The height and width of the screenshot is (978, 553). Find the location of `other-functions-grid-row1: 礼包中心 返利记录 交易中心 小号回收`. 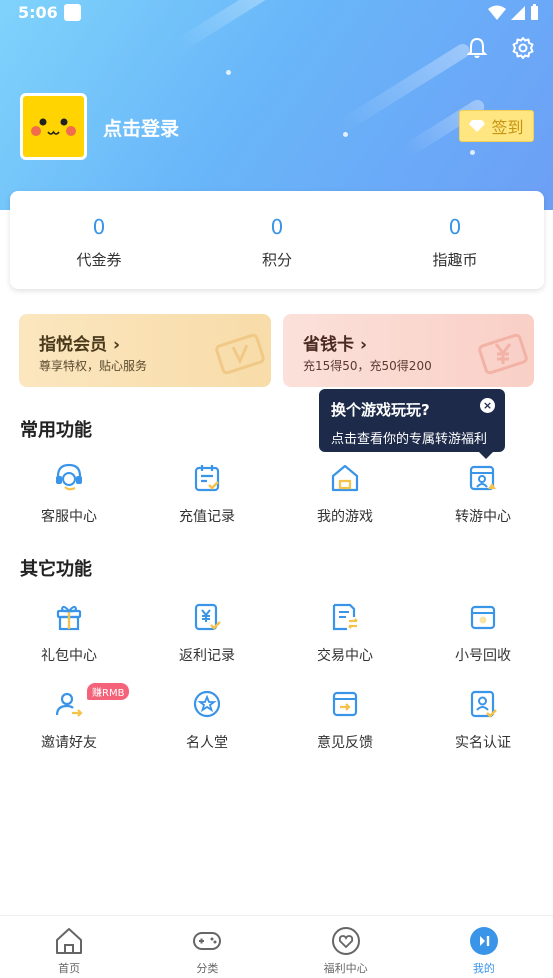

other-functions-grid-row1: 礼包中心 返利记录 交易中心 小号回收 is located at coordinates (276, 633).